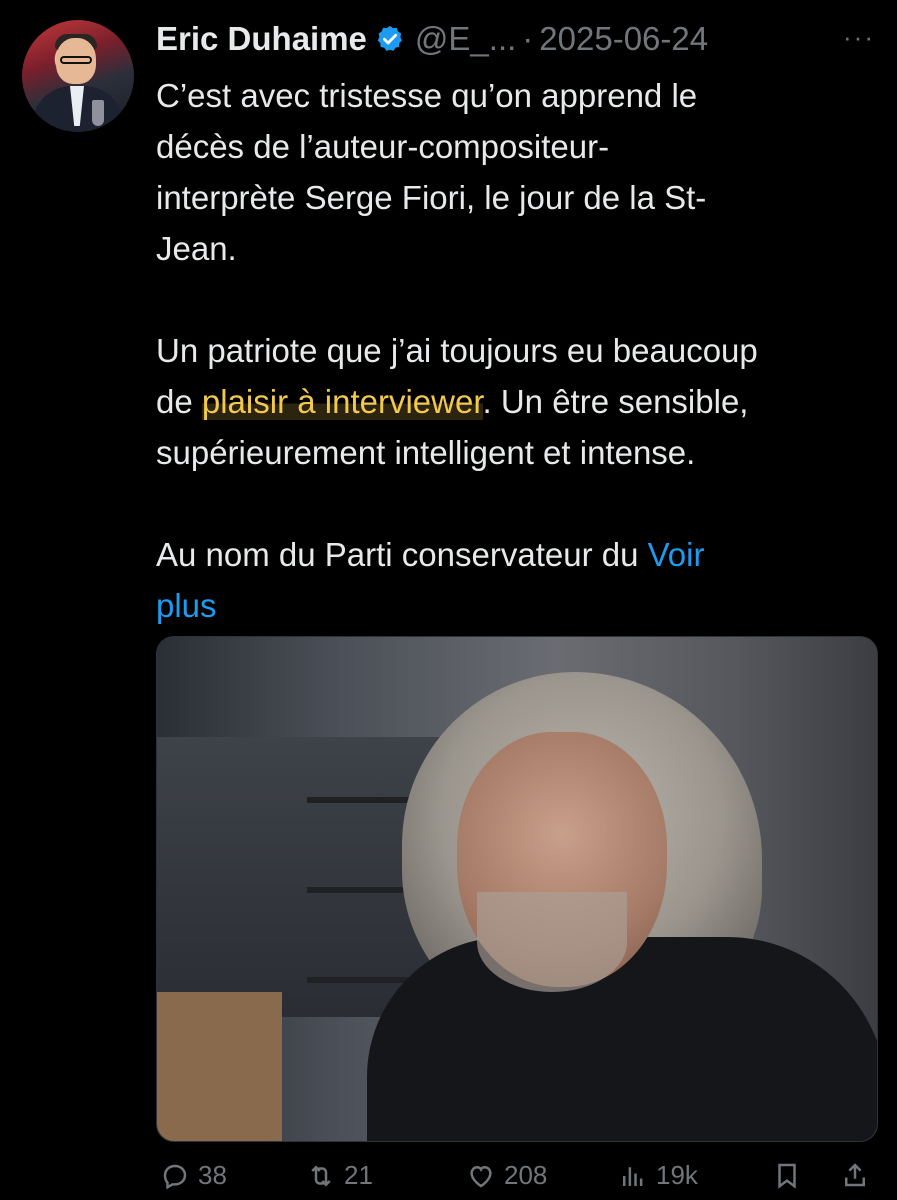  Describe the element at coordinates (676, 554) in the screenshot. I see `see-more-link: Voir` at that location.